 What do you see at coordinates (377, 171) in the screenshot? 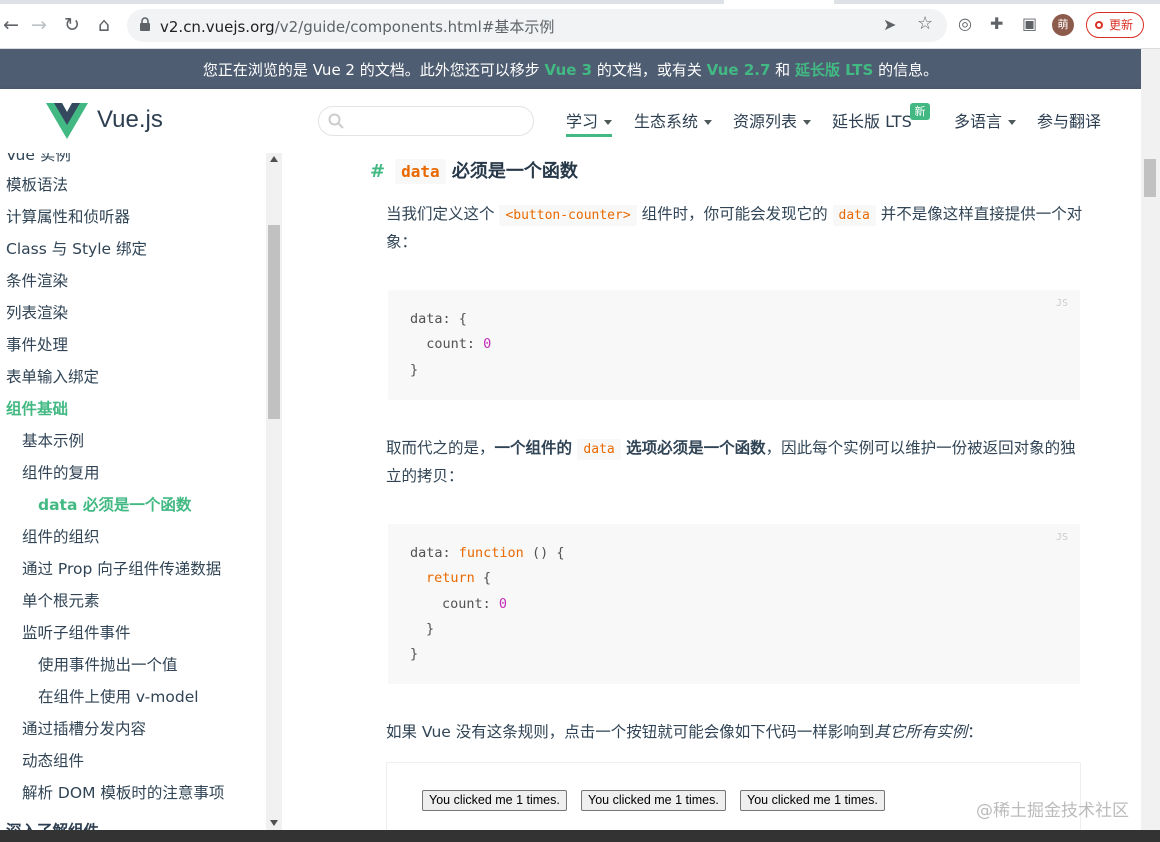
I see `anchor-link: #` at bounding box center [377, 171].